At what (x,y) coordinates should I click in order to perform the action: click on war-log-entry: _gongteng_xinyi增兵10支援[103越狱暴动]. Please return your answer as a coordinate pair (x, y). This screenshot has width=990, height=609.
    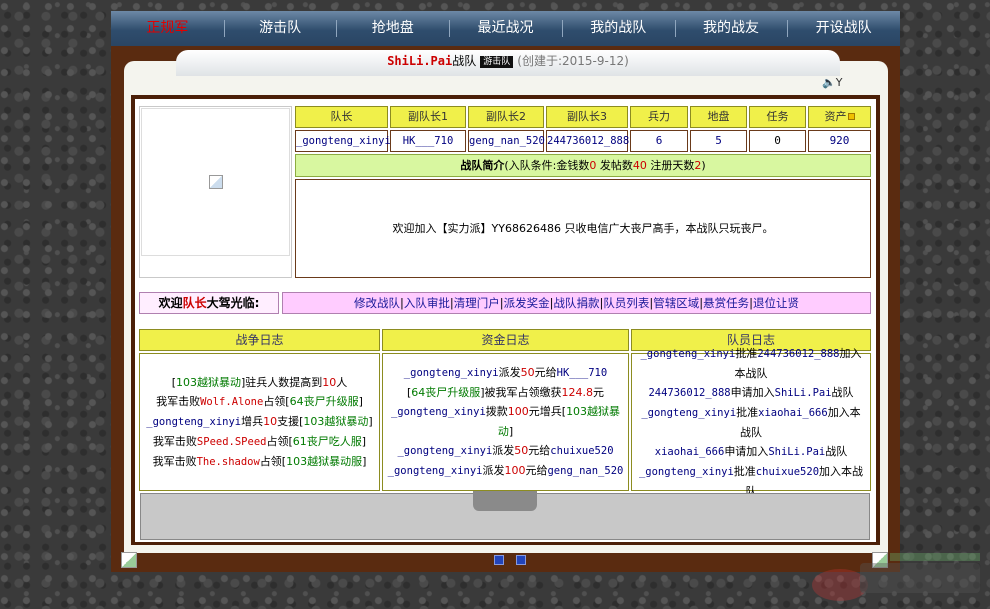
    Looking at the image, I should click on (259, 421).